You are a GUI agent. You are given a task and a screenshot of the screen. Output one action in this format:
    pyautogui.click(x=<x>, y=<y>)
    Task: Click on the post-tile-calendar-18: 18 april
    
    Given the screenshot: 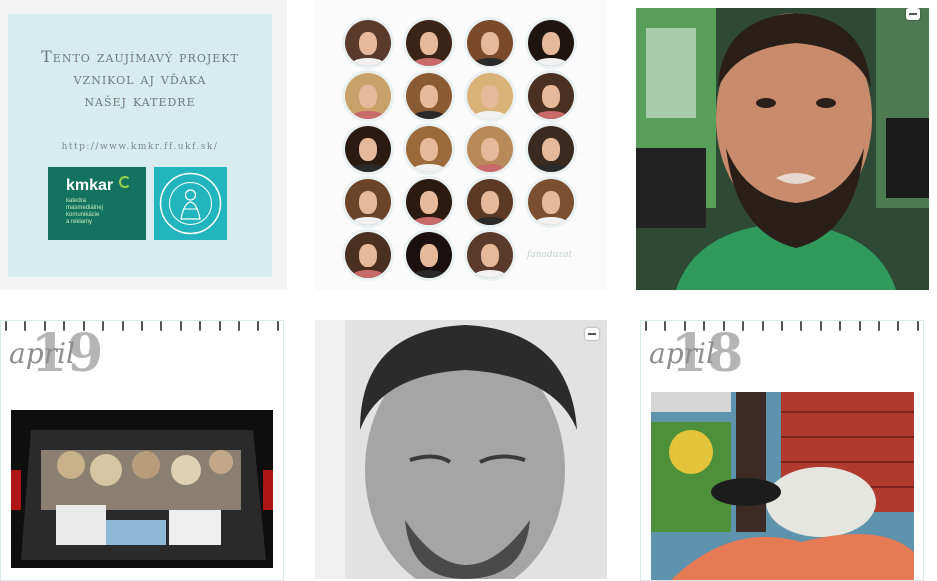 What is the action you would take?
    pyautogui.click(x=782, y=450)
    